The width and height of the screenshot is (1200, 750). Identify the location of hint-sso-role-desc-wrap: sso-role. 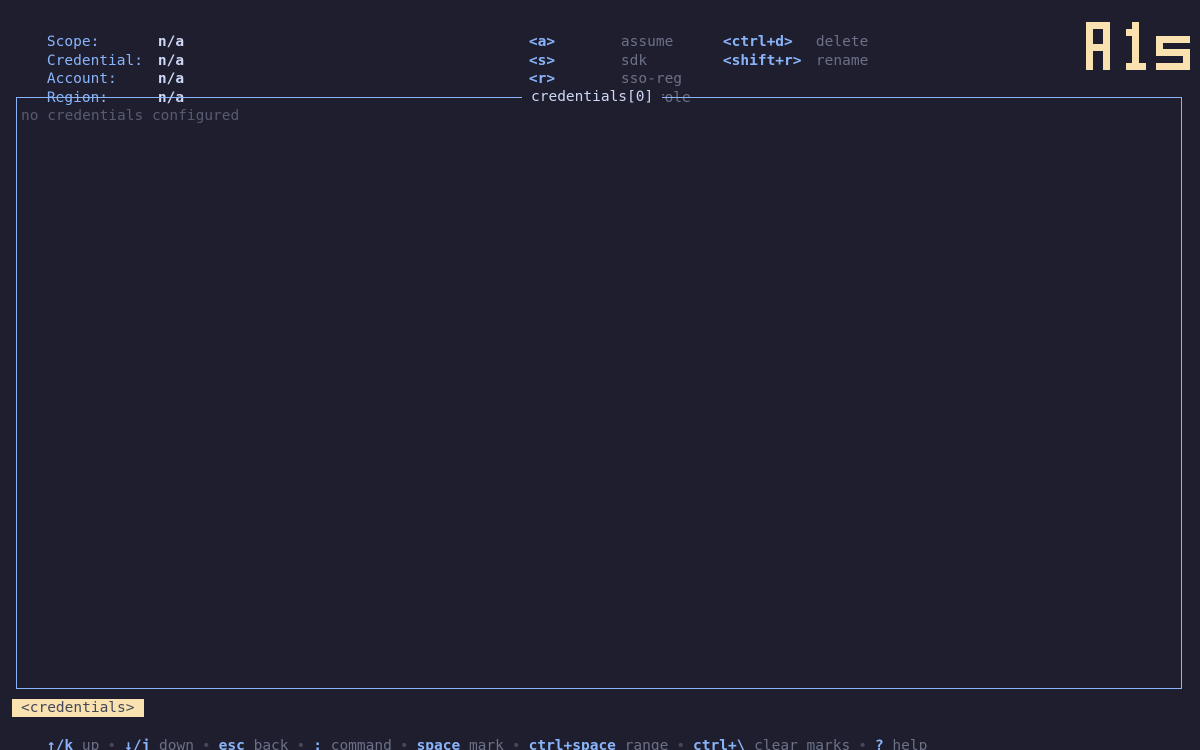
(638, 88).